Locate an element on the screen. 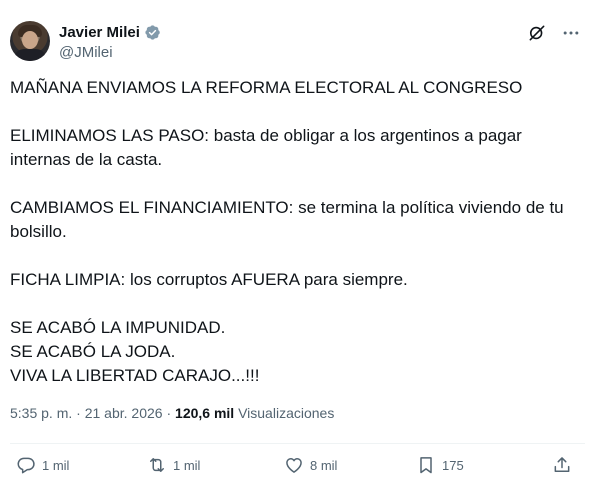  tweet-date: 21 abr. 2026 is located at coordinates (124, 413).